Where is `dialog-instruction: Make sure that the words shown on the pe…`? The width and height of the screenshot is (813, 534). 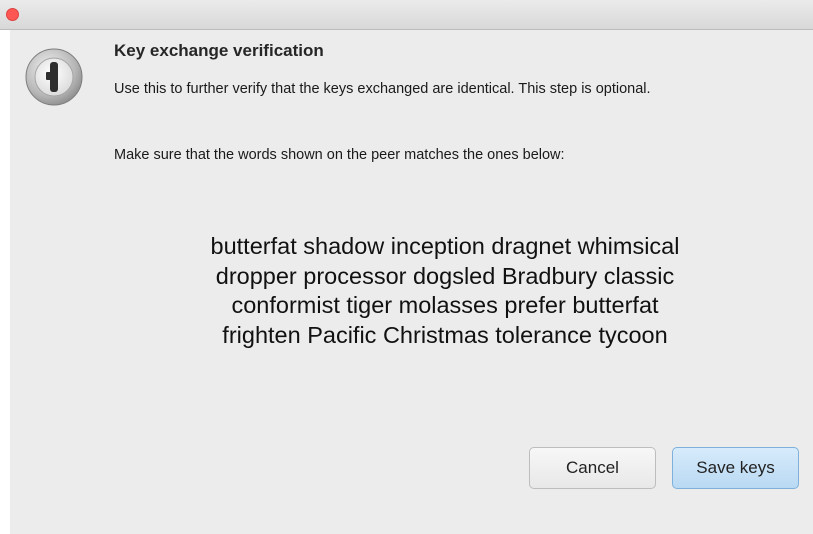 dialog-instruction: Make sure that the words shown on the pe… is located at coordinates (339, 155).